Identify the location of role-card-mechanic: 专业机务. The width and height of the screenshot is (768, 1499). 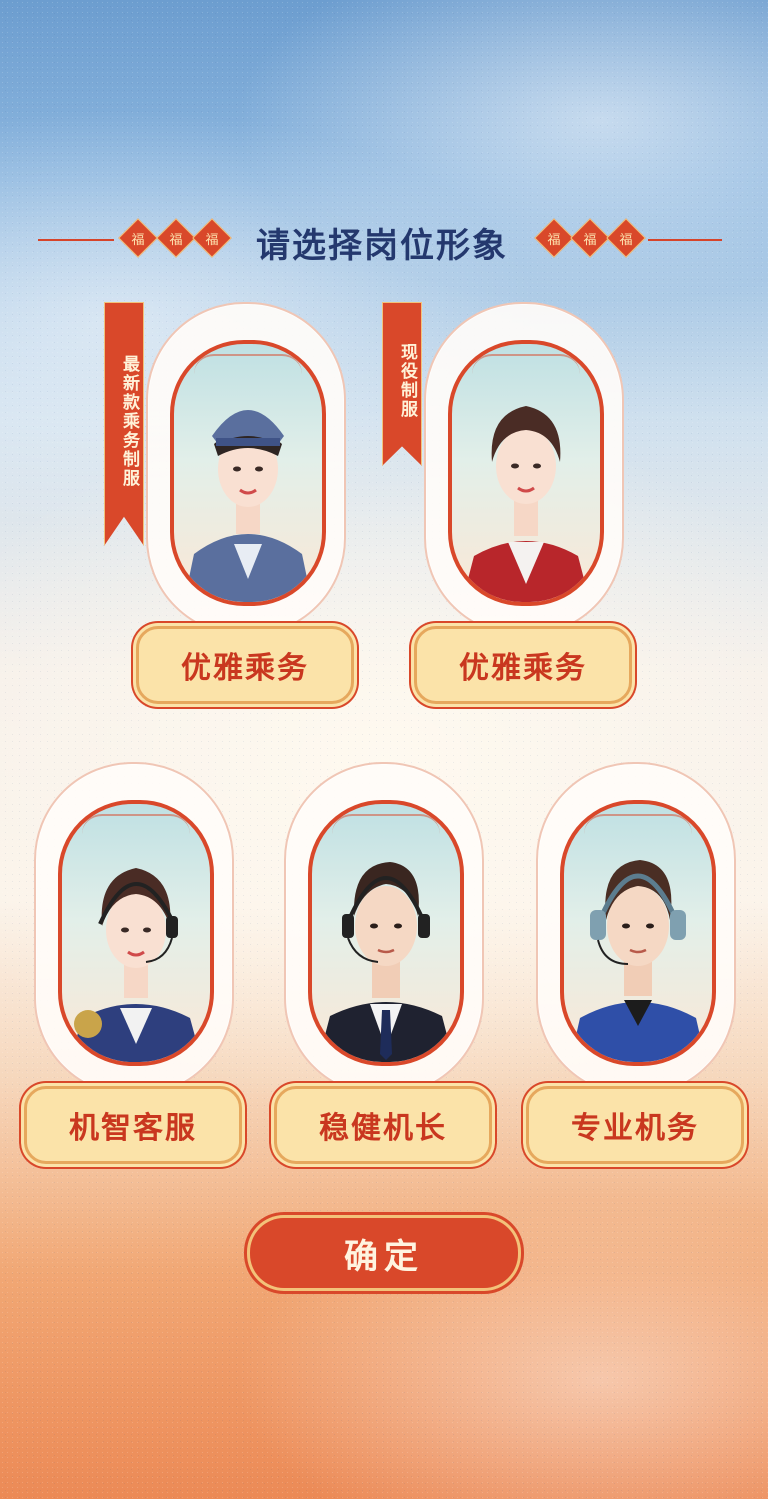
(634, 963).